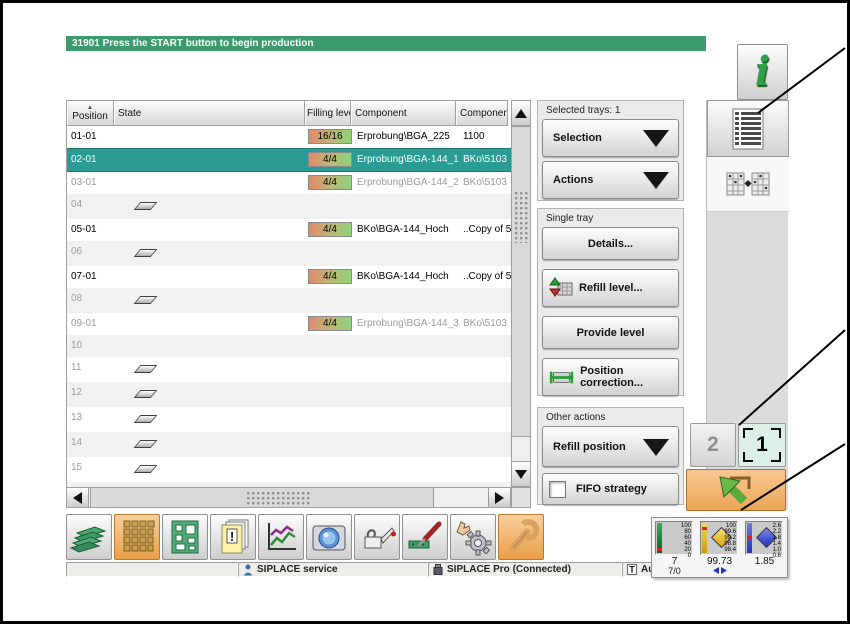 This screenshot has height=624, width=850. Describe the element at coordinates (610, 180) in the screenshot. I see `actions-dropdown: Actions` at that location.